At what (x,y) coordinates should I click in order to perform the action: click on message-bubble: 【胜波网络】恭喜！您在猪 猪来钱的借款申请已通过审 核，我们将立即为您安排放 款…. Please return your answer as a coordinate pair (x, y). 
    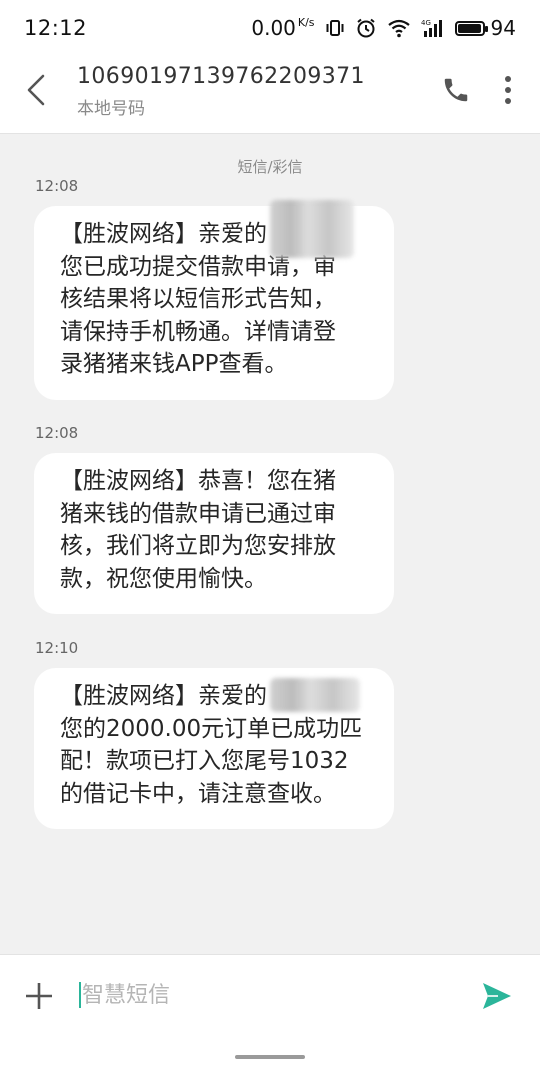
    Looking at the image, I should click on (214, 533).